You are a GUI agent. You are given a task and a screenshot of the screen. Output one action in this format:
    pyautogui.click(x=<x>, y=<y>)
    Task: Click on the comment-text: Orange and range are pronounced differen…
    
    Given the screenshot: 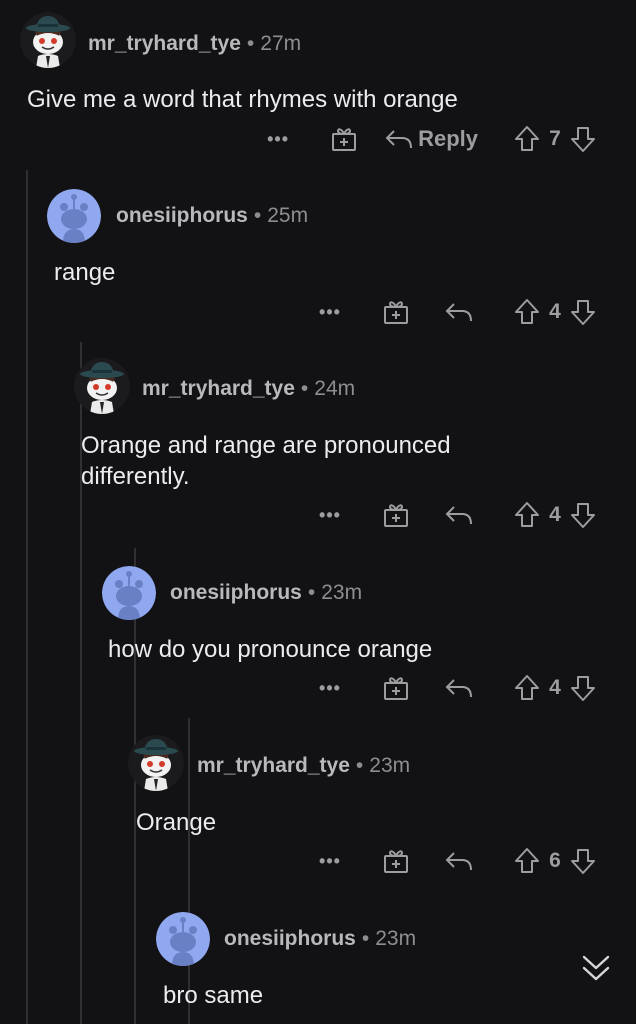 What is the action you would take?
    pyautogui.click(x=266, y=461)
    